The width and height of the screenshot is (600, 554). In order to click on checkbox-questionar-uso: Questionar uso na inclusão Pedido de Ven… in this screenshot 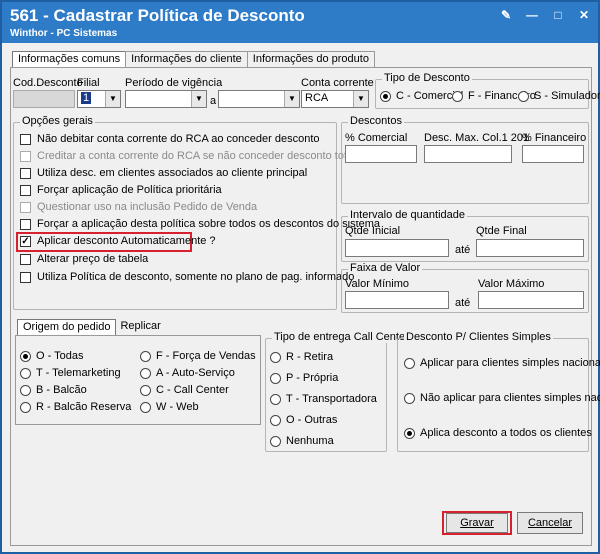, I will do `click(138, 207)`.